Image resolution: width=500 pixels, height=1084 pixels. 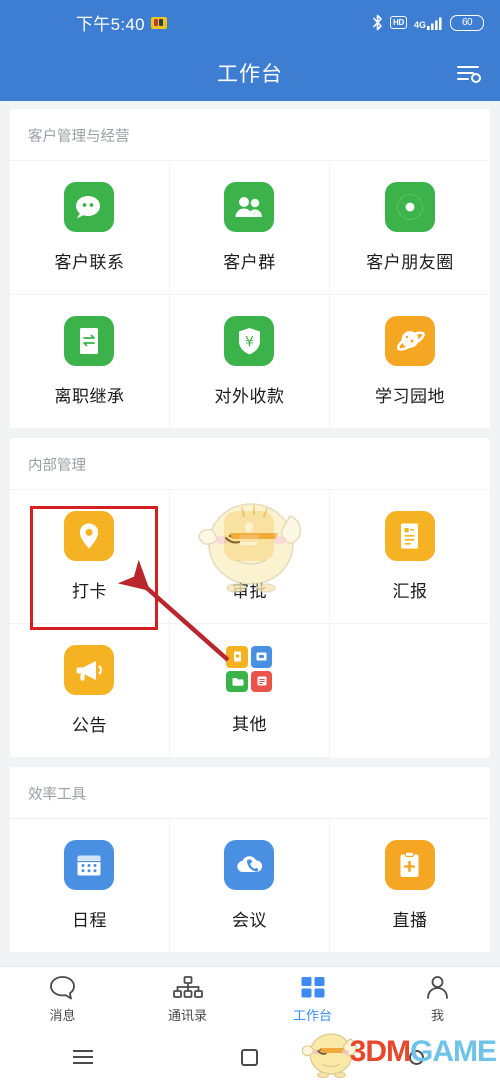 I want to click on status-bar: 下午5:40 HD 4G 60, so click(x=250, y=22).